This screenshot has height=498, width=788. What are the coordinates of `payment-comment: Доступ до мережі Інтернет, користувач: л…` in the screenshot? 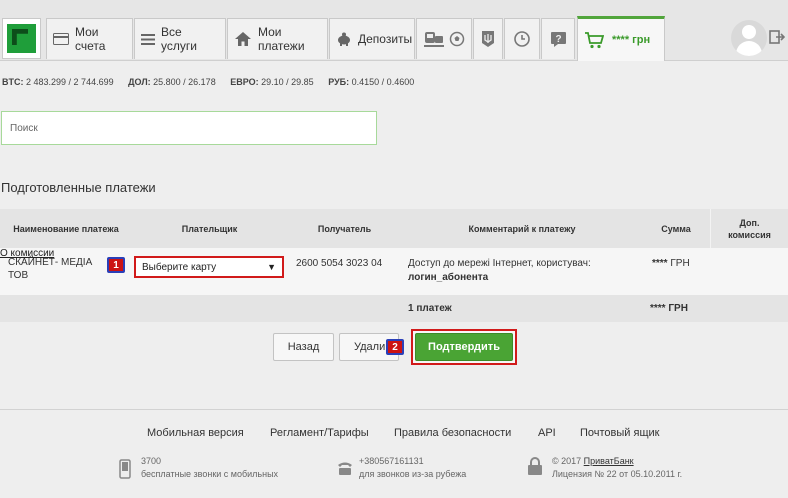 It's located at (499, 271).